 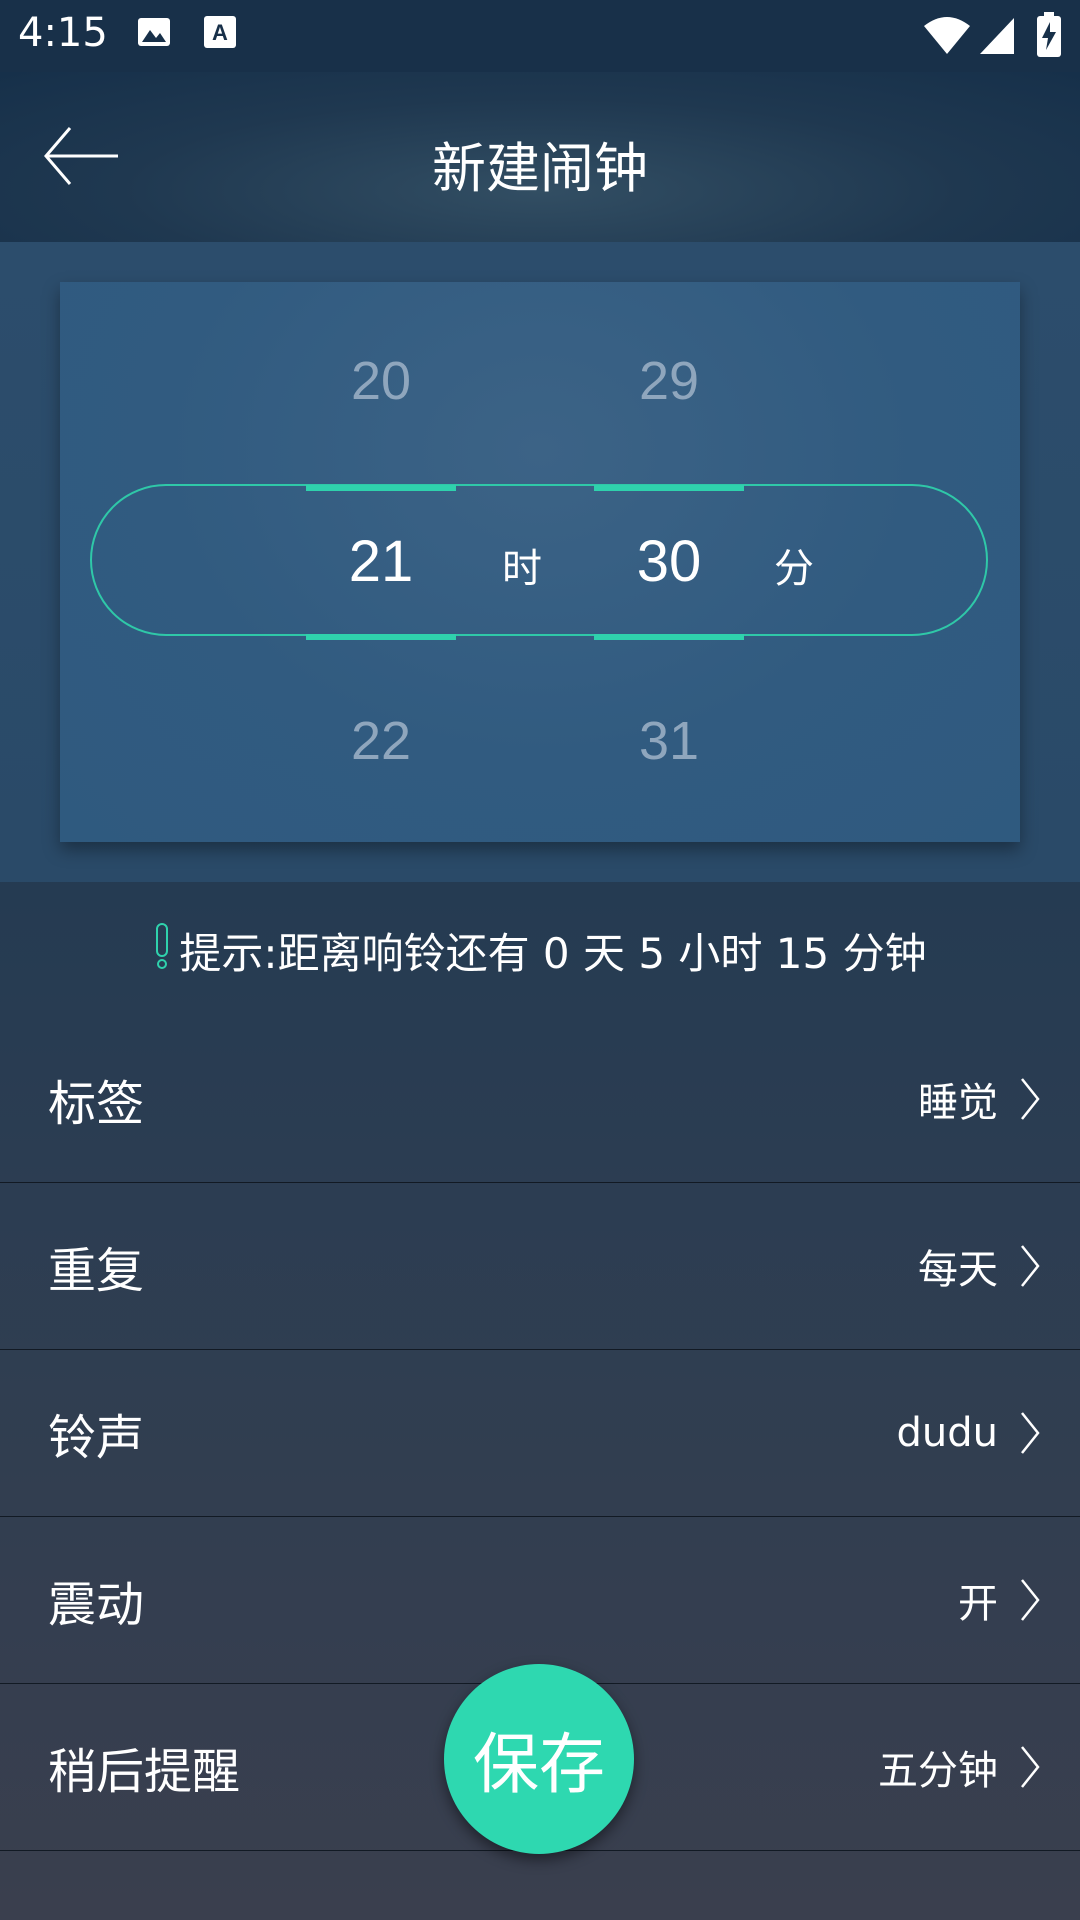 I want to click on ring-countdown-hint: 提示:距离响铃还有 0 天 5 小时 15 分钟, so click(x=540, y=950).